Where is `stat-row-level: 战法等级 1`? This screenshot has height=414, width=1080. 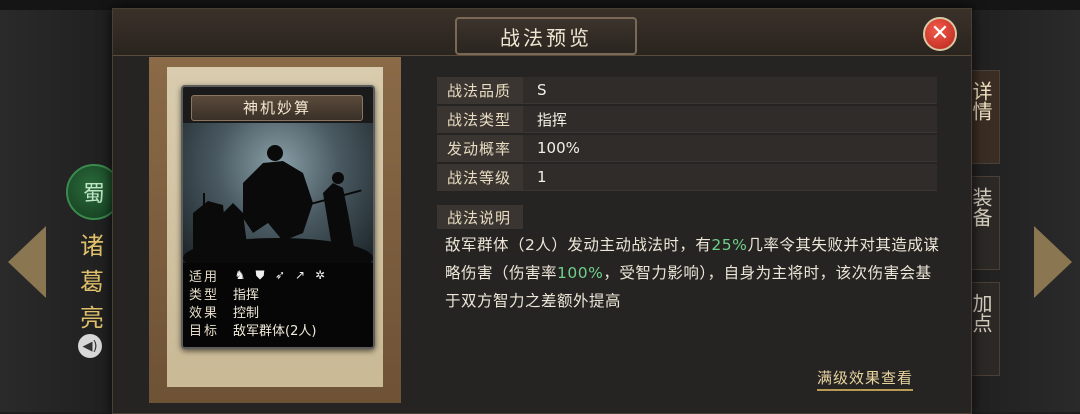 stat-row-level: 战法等级 1 is located at coordinates (687, 177).